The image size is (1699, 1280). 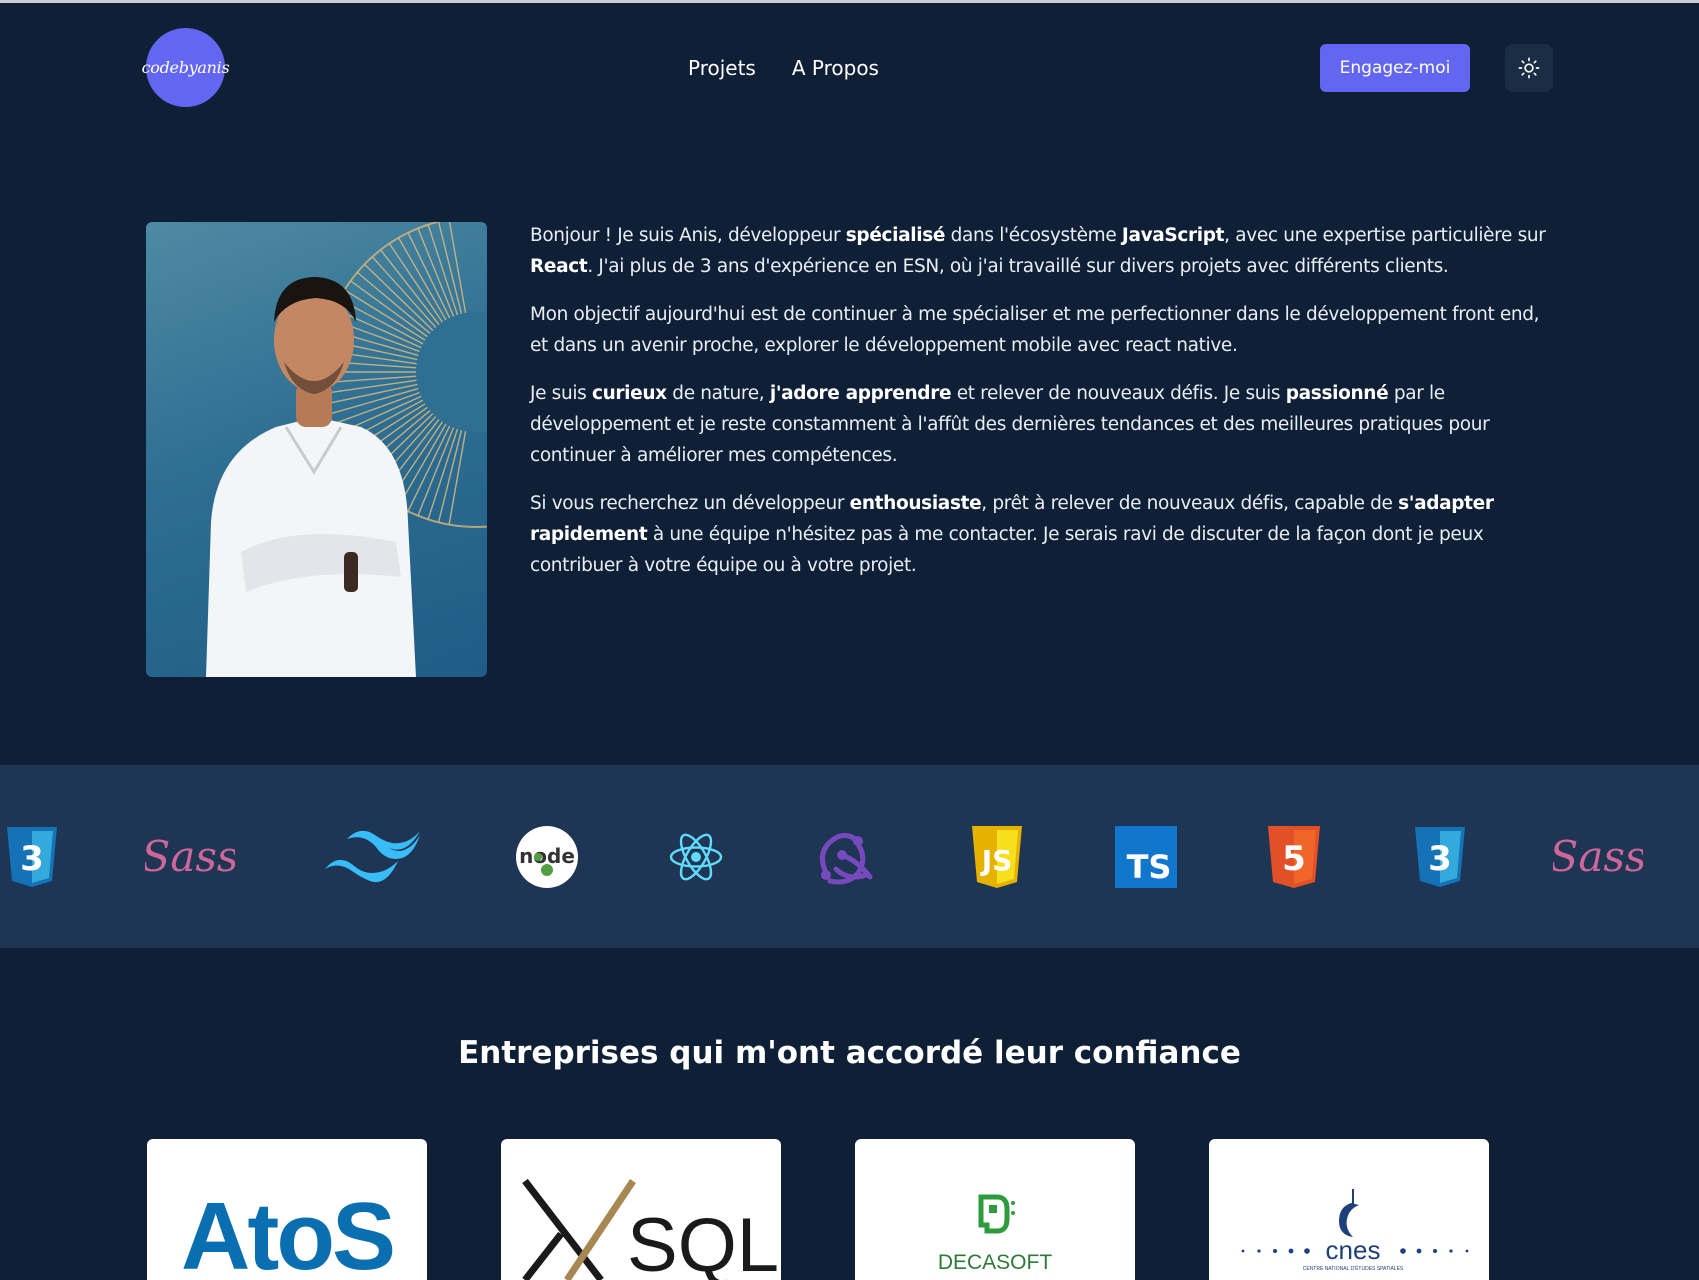 What do you see at coordinates (718, 393) in the screenshot?
I see `about-text-run: de nature,` at bounding box center [718, 393].